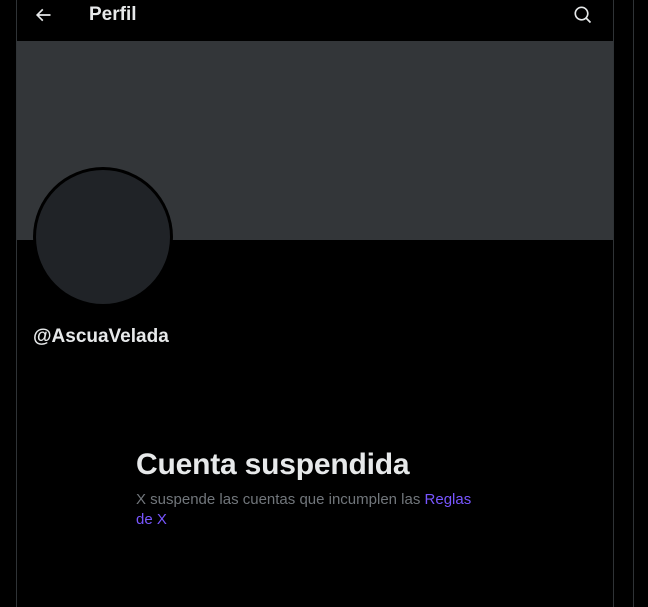  What do you see at coordinates (8, 303) in the screenshot?
I see `left-gutter` at bounding box center [8, 303].